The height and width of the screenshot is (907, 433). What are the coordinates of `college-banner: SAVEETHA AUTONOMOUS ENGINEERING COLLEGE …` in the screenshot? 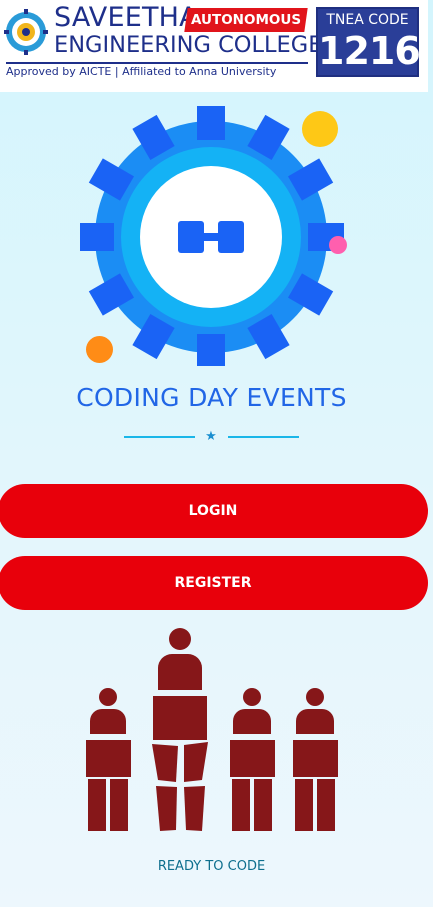 It's located at (214, 46).